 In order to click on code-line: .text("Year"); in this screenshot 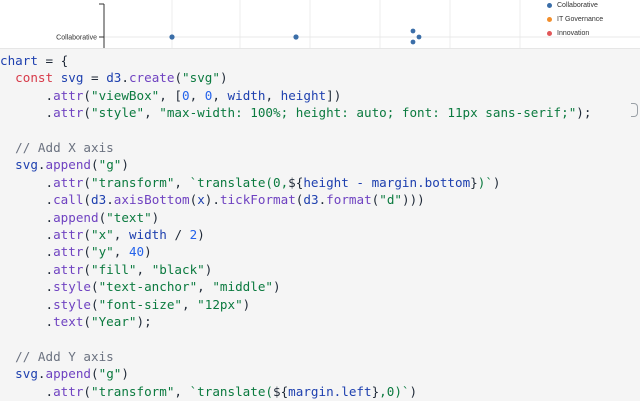, I will do `click(75, 321)`.